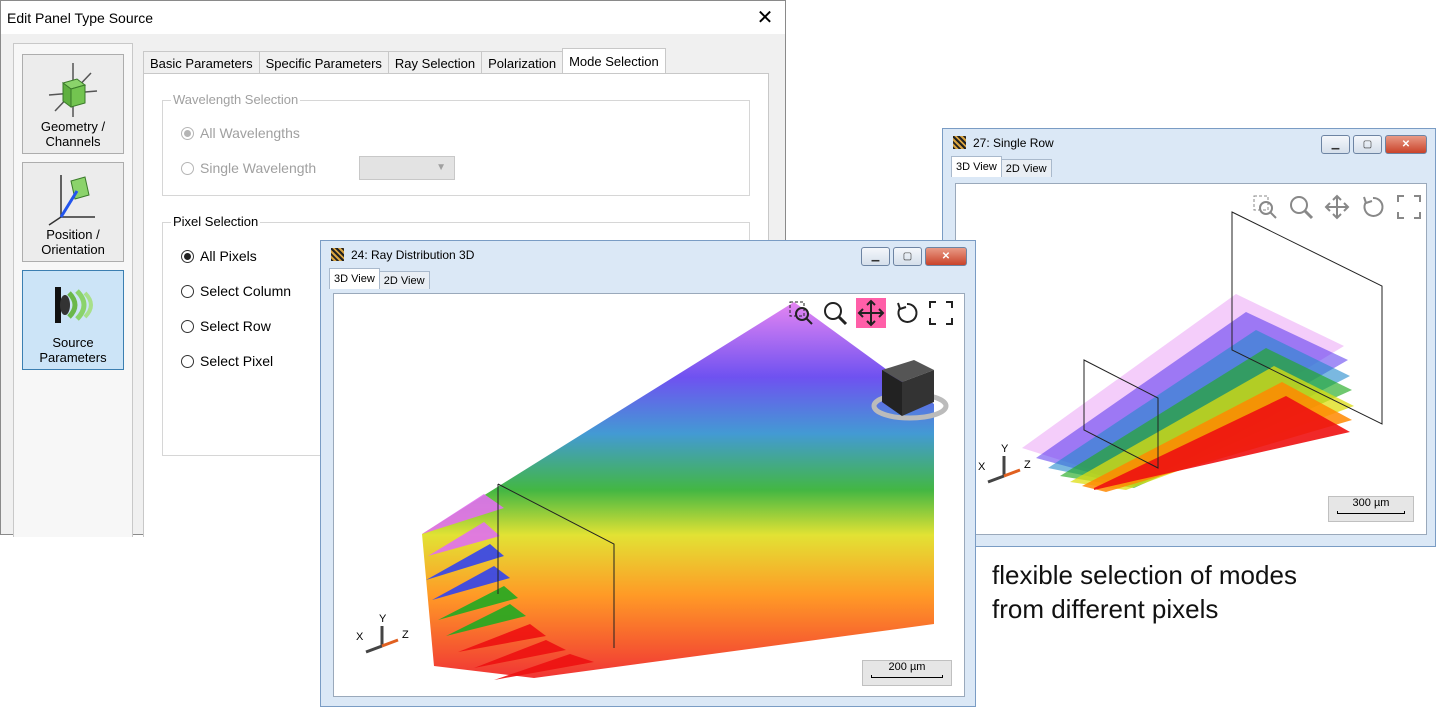  What do you see at coordinates (614, 61) in the screenshot?
I see `tab-mode-selection: Mode Selection` at bounding box center [614, 61].